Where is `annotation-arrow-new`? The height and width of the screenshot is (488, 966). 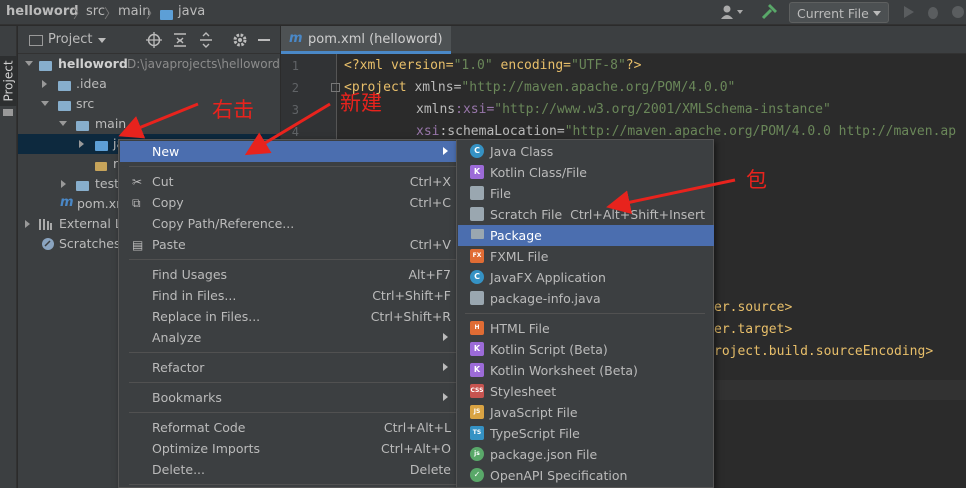 annotation-arrow-new is located at coordinates (287, 129).